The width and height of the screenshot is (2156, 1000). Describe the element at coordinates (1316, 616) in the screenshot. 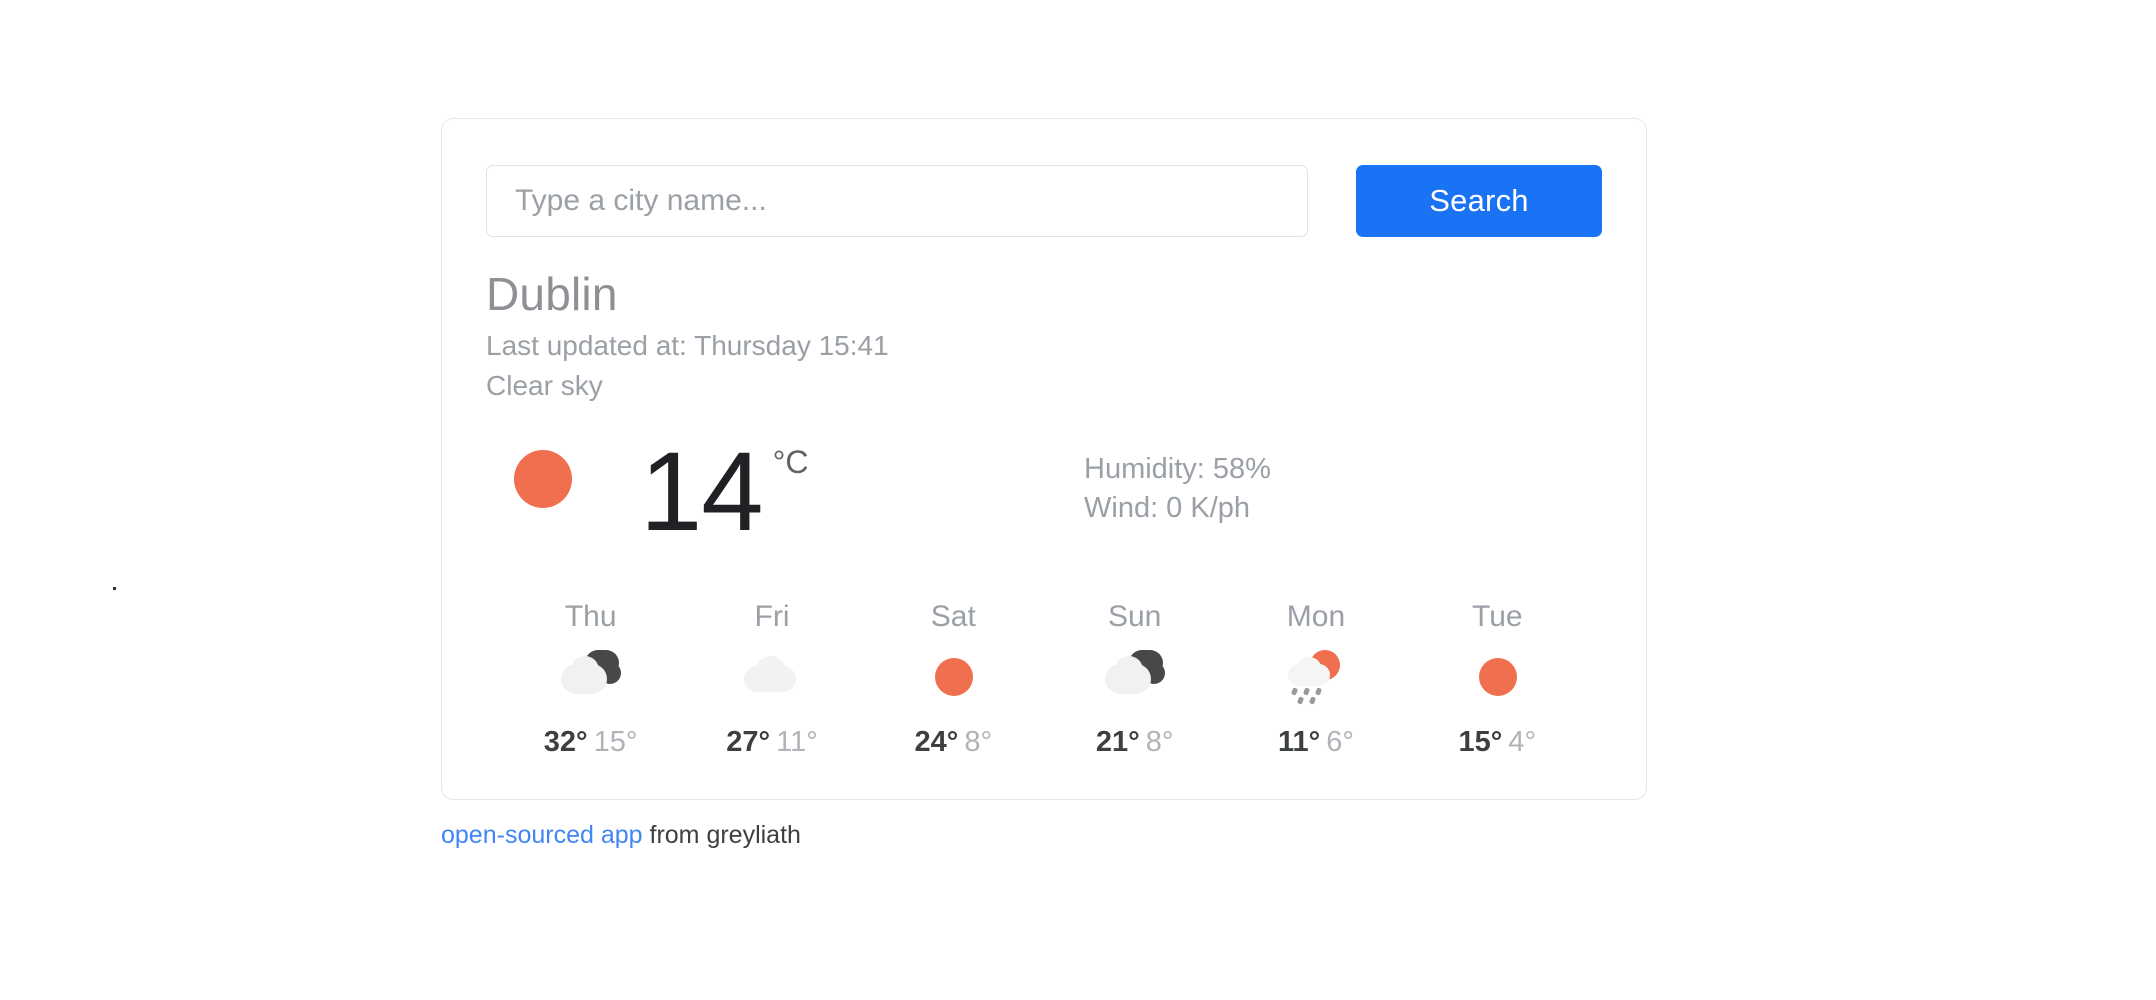

I see `forecast-day-label: Mon` at that location.